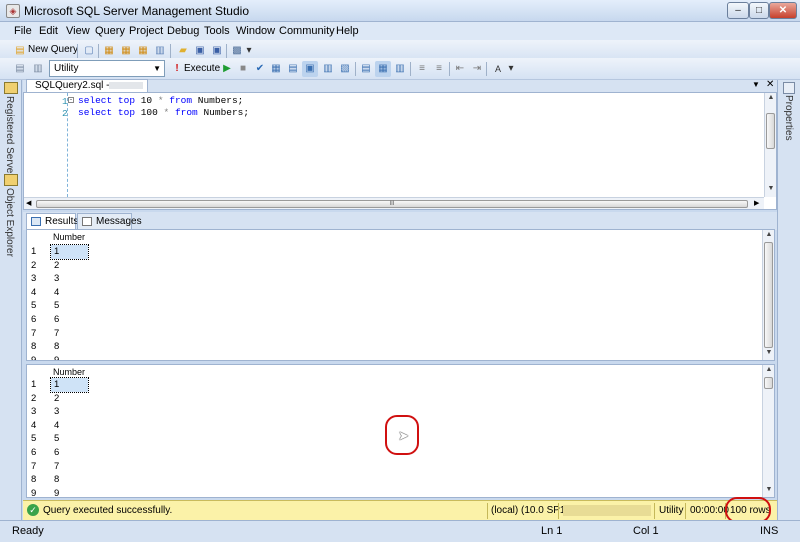 This screenshot has height=542, width=800. I want to click on registered-servers-tab: Registered Servers, so click(9, 139).